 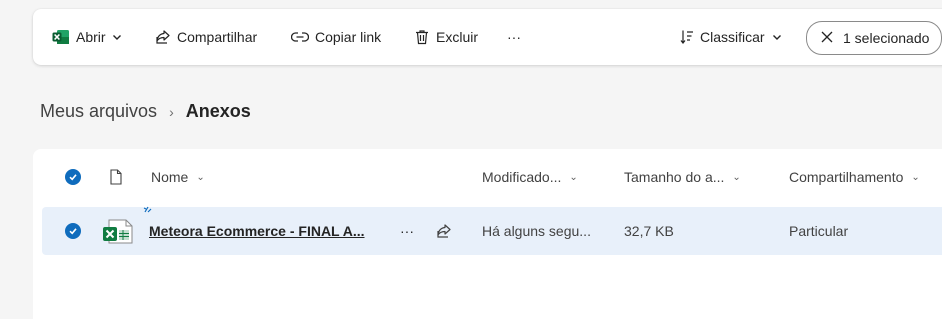 I want to click on delete-label: Excluir, so click(x=457, y=37).